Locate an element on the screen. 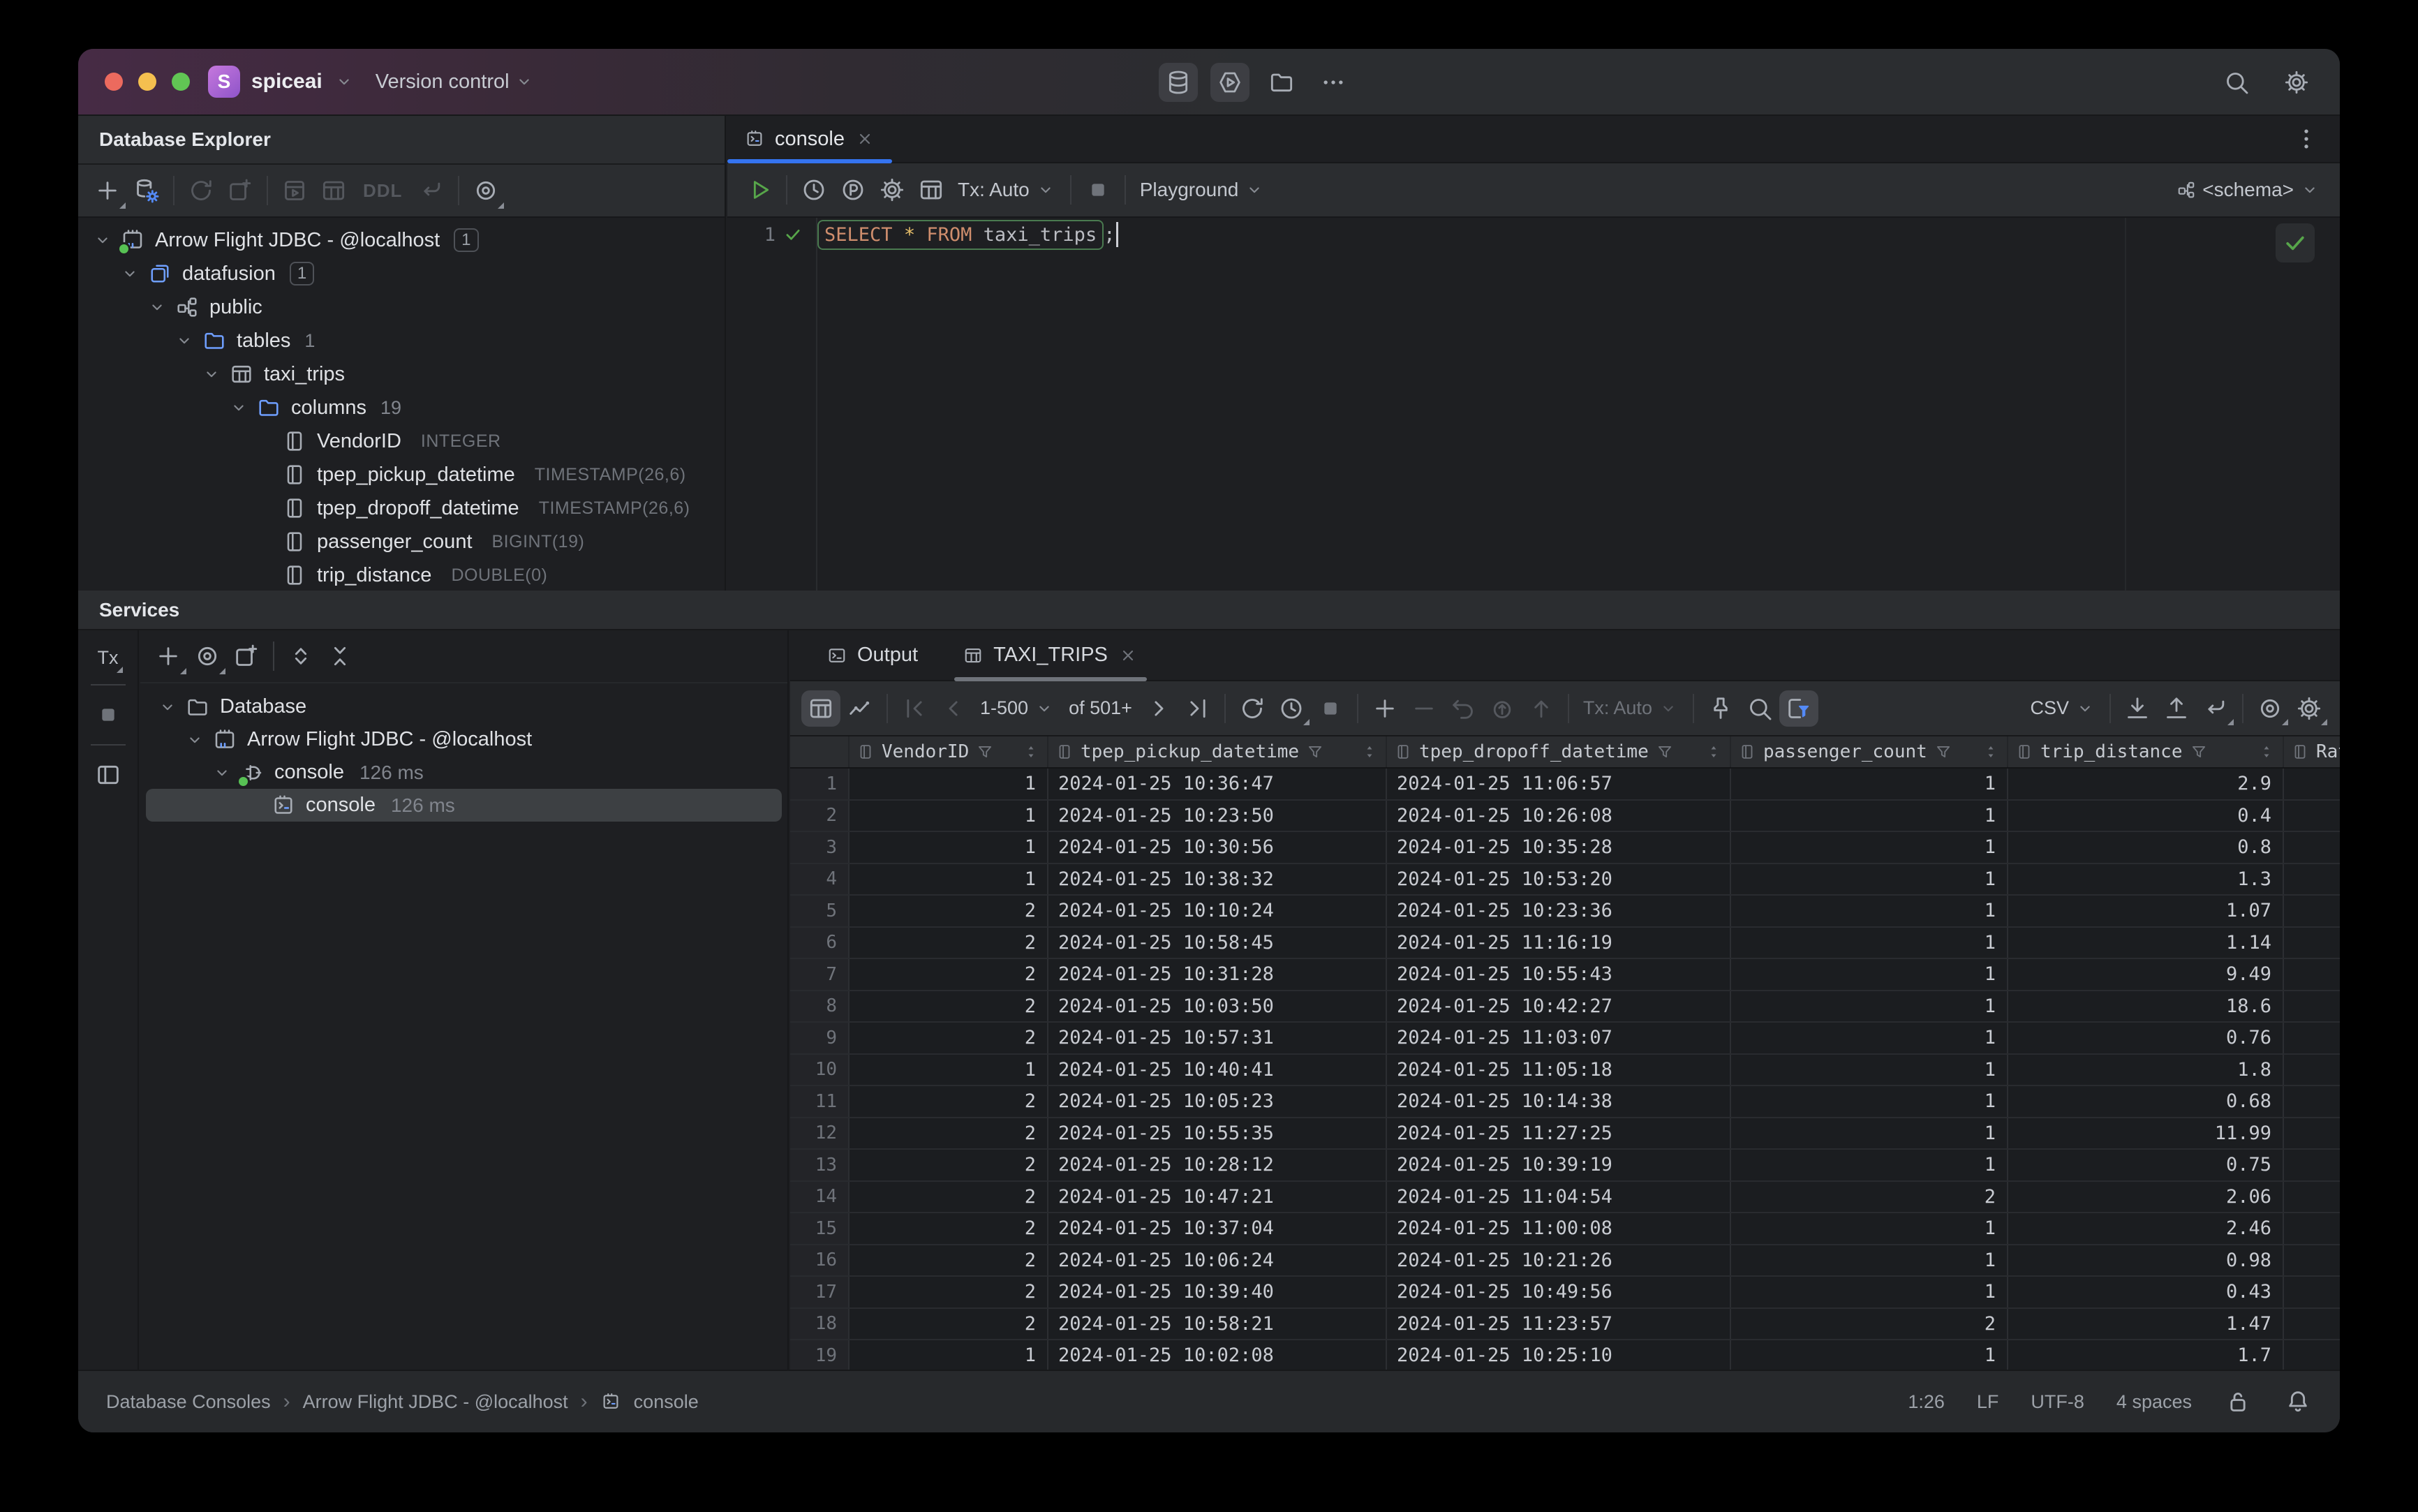 The width and height of the screenshot is (2418, 1512). table-cell: 2024-01-25 11:06:57 is located at coordinates (1559, 784).